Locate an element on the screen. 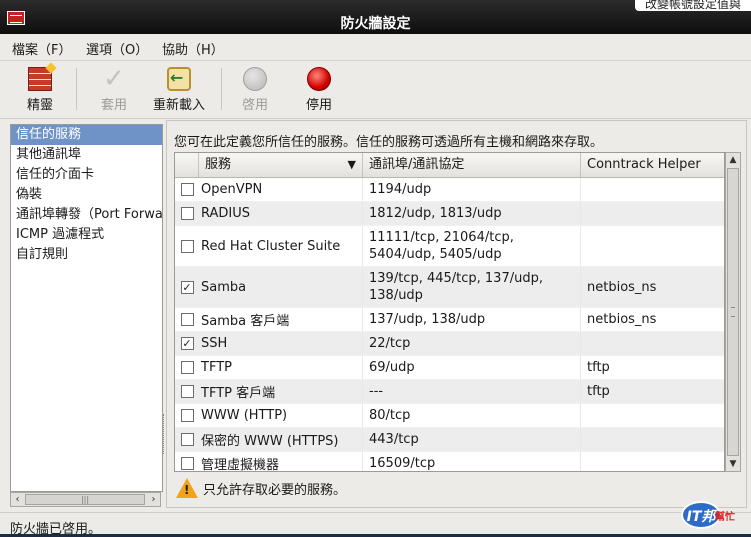 Image resolution: width=751 pixels, height=537 pixels. service-ports-cell: 1194/udp is located at coordinates (472, 189).